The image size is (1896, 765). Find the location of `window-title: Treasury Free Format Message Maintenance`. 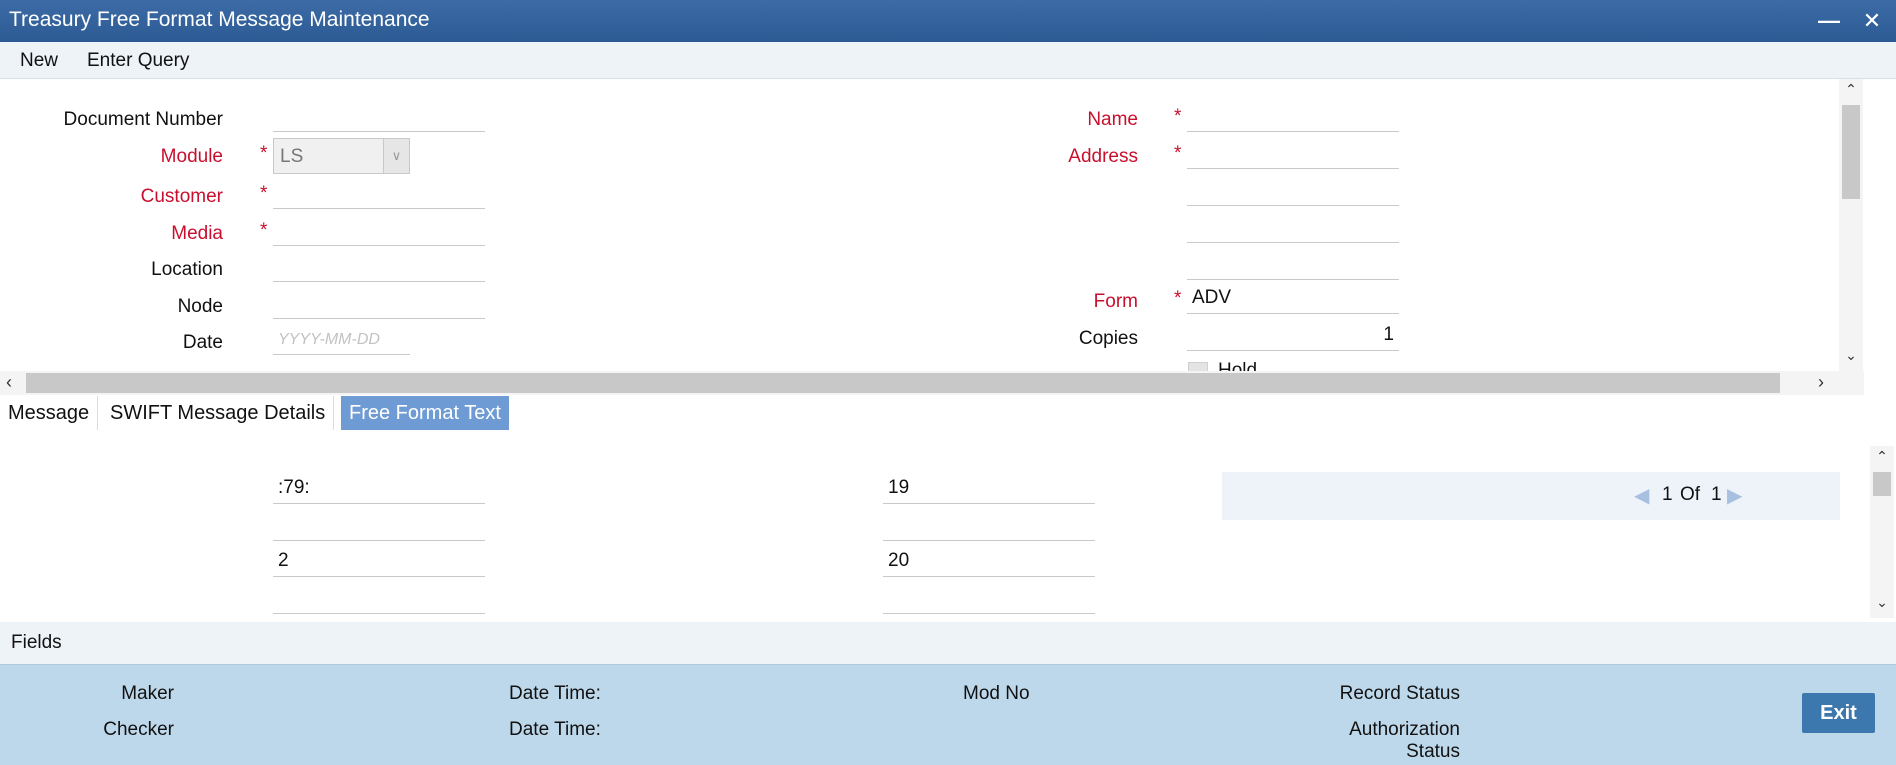

window-title: Treasury Free Format Message Maintenance is located at coordinates (219, 19).